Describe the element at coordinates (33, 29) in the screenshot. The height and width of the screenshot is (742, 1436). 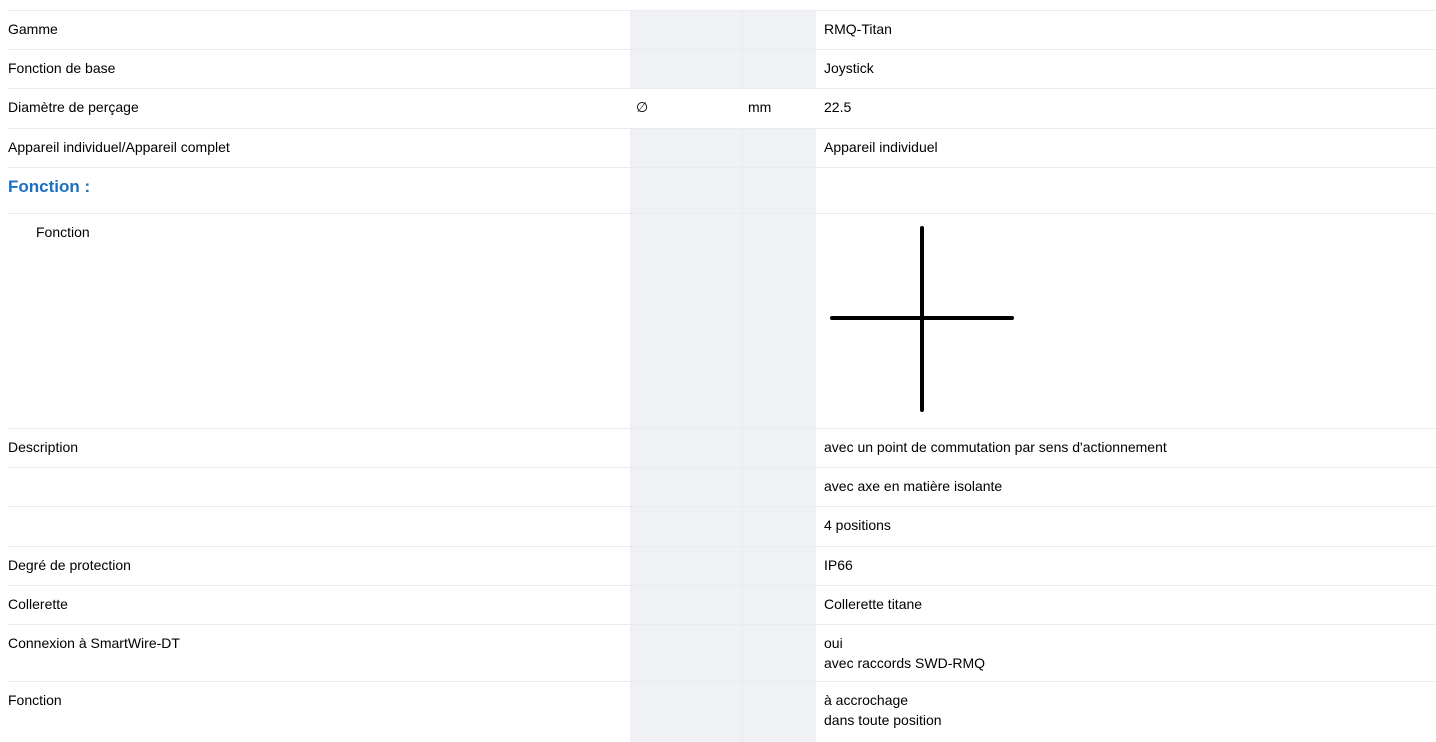
I see `row-label: Gamme` at that location.